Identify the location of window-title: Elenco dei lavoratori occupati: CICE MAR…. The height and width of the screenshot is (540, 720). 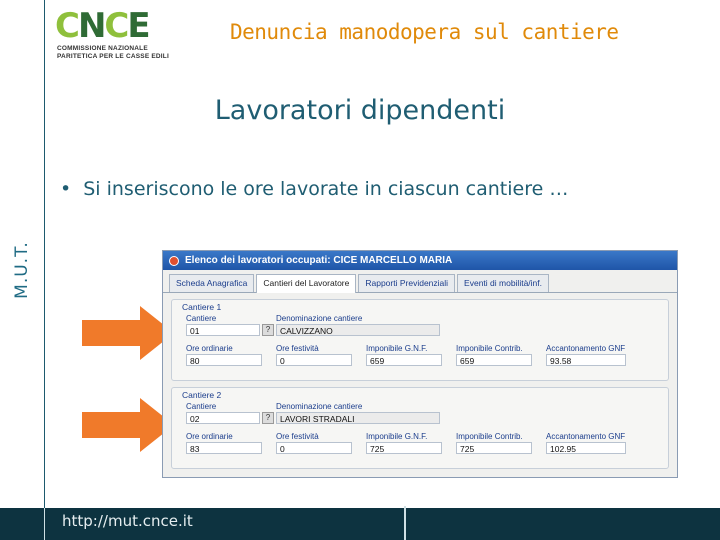
(319, 260).